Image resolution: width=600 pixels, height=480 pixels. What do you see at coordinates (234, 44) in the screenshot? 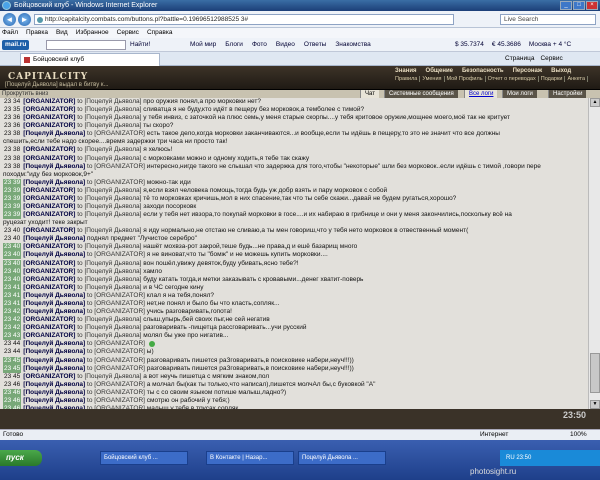
I see `mail-link: Блоги` at bounding box center [234, 44].